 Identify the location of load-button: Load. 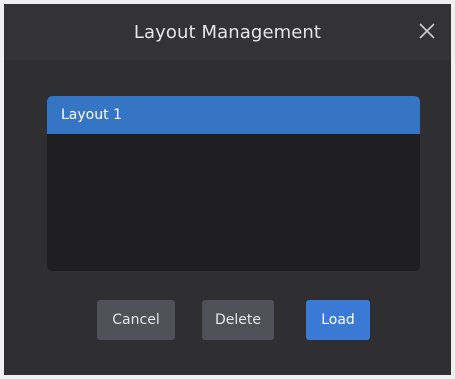
(338, 320).